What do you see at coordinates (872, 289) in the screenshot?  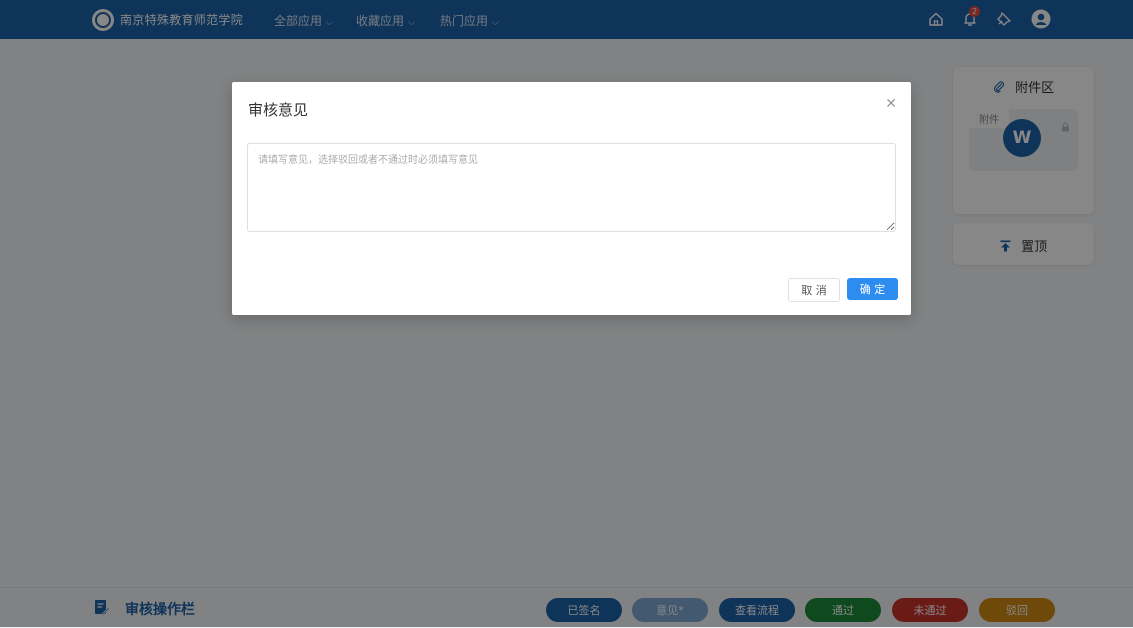 I see `confirm-button: 确 定` at bounding box center [872, 289].